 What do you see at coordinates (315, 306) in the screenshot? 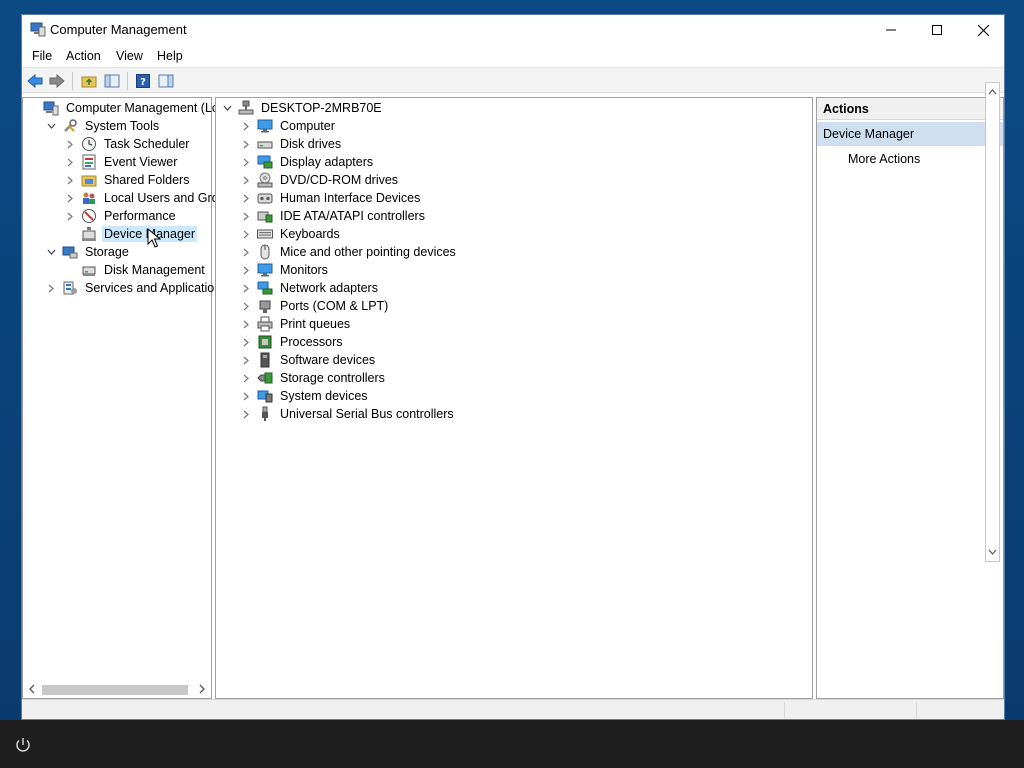
I see `device-category-ports-com-lpt: Ports (COM & LPT)` at bounding box center [315, 306].